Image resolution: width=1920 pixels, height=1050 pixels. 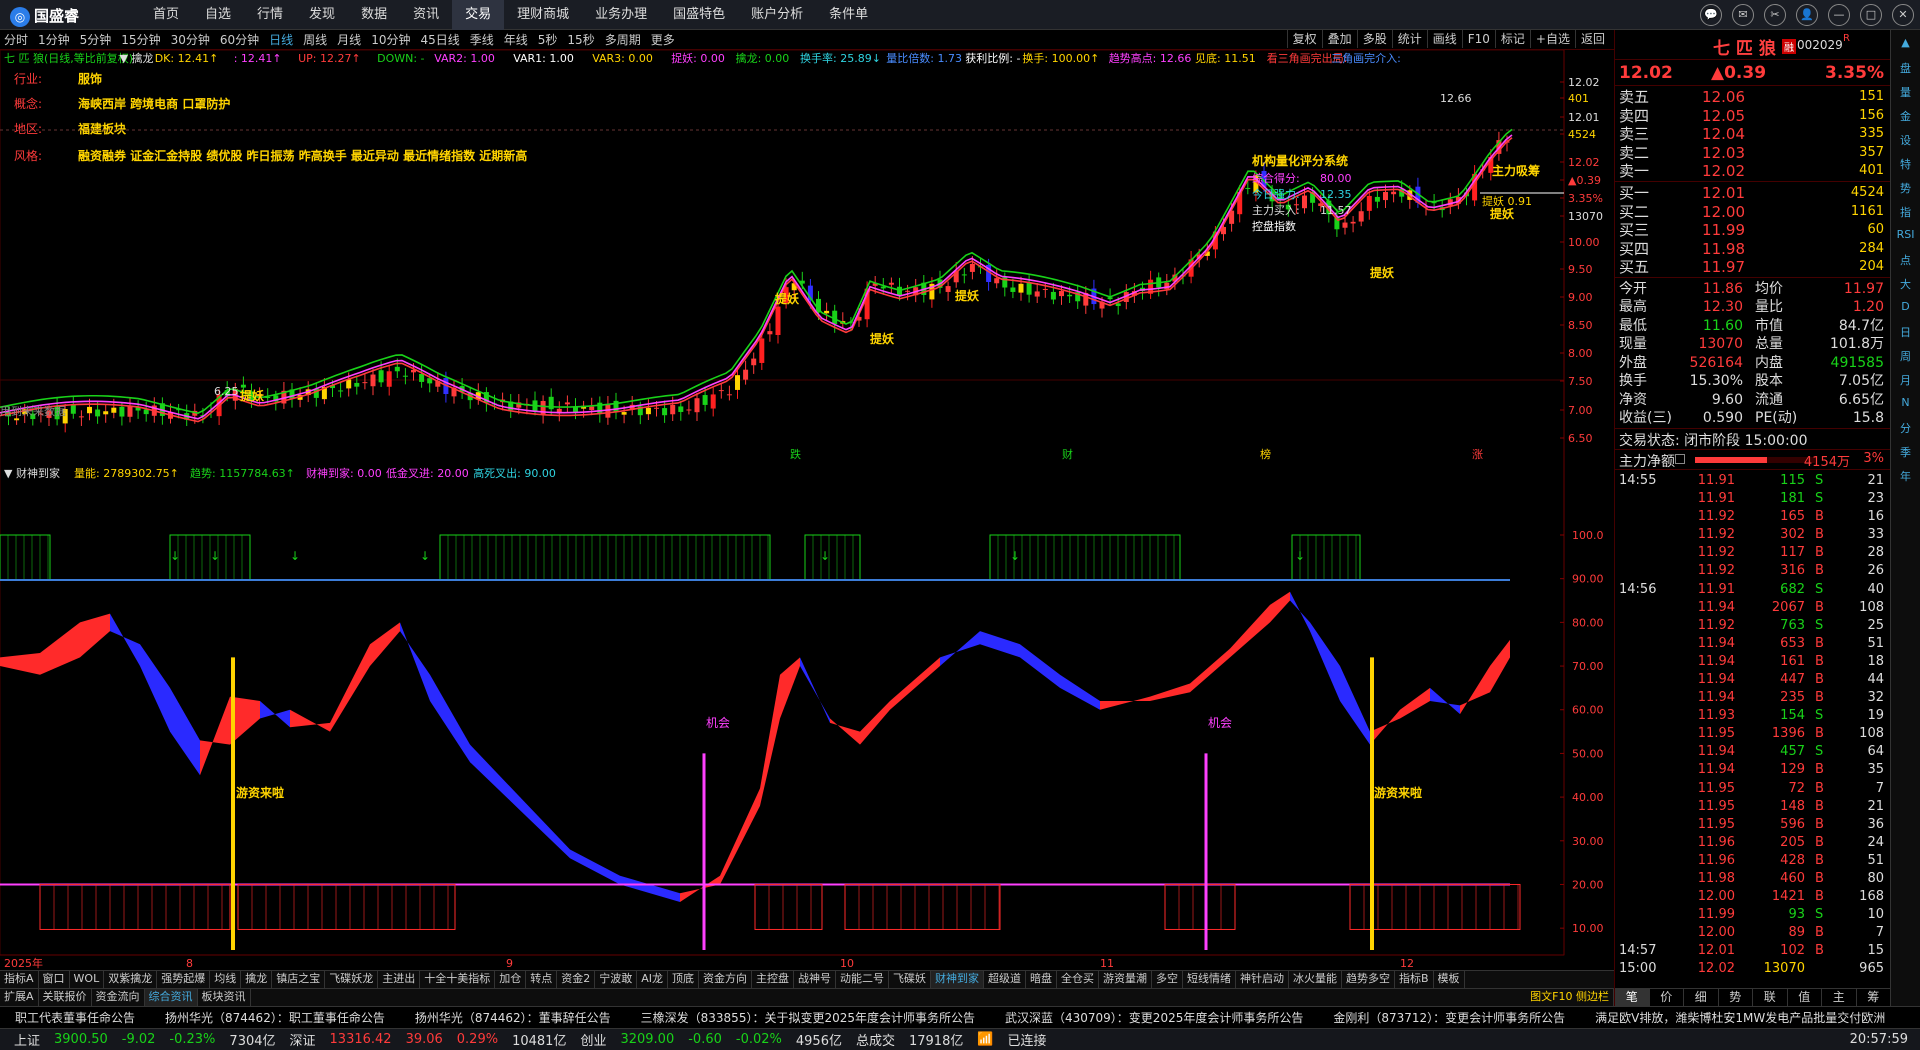 I want to click on nav-item-5: 资讯, so click(x=426, y=15).